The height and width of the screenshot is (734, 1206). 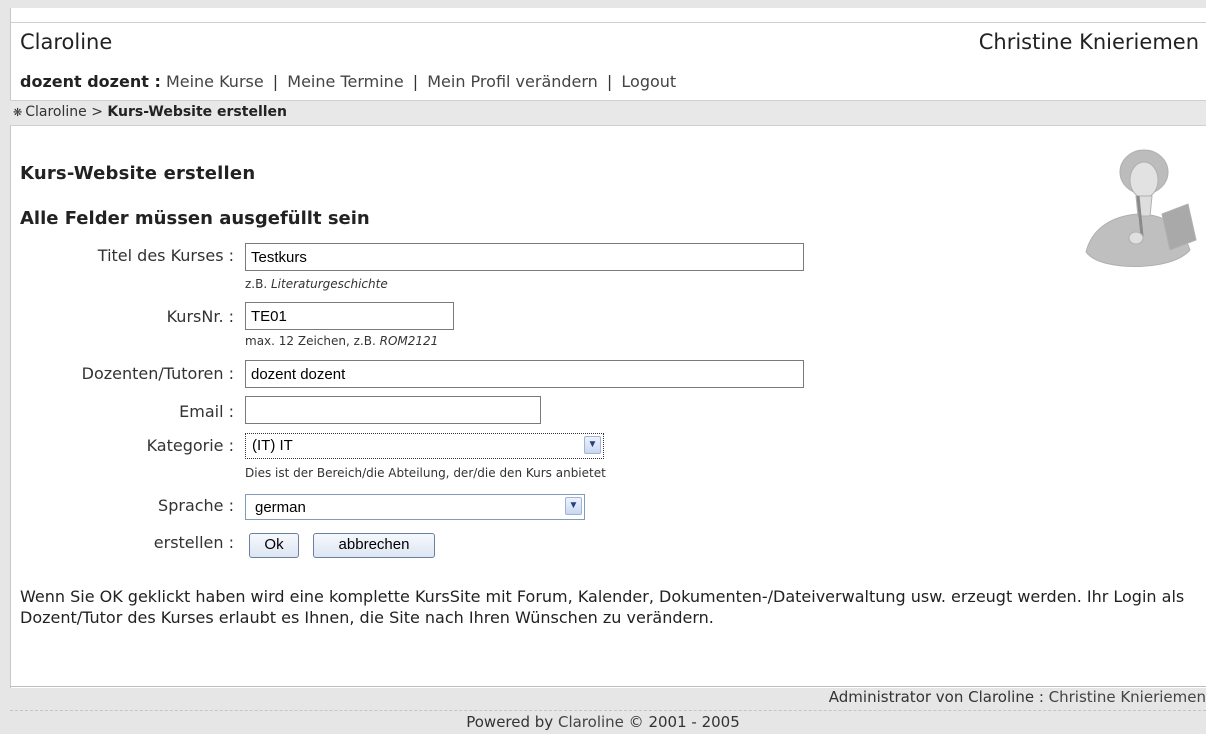 What do you see at coordinates (272, 445) in the screenshot?
I see `category-selected-value: (IT) IT` at bounding box center [272, 445].